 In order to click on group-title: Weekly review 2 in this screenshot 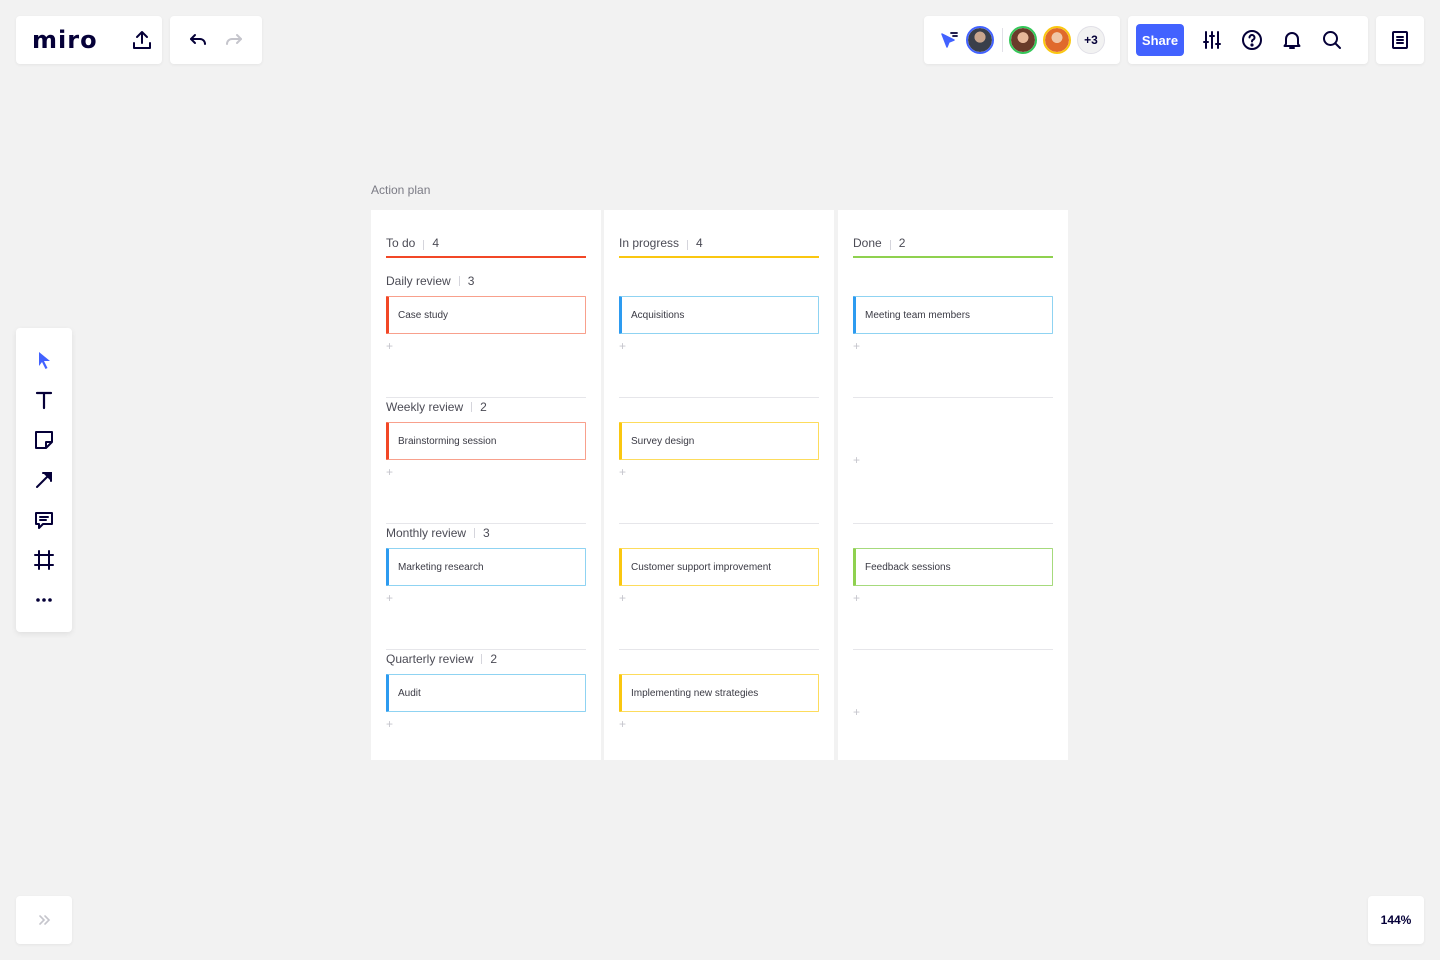, I will do `click(486, 407)`.